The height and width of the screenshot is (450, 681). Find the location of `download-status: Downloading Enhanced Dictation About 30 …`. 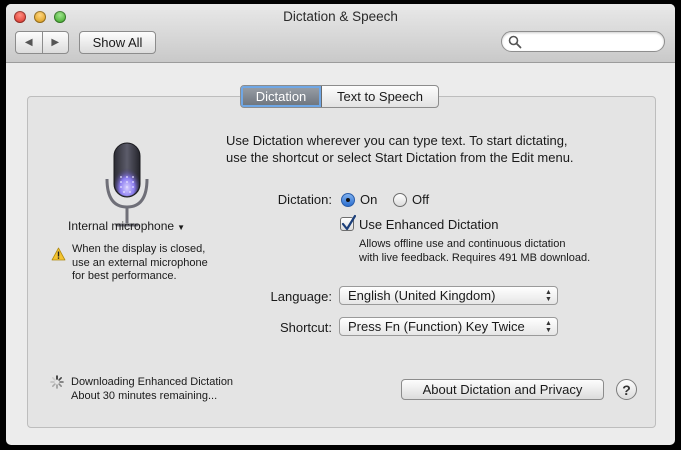

download-status: Downloading Enhanced Dictation About 30 … is located at coordinates (152, 389).